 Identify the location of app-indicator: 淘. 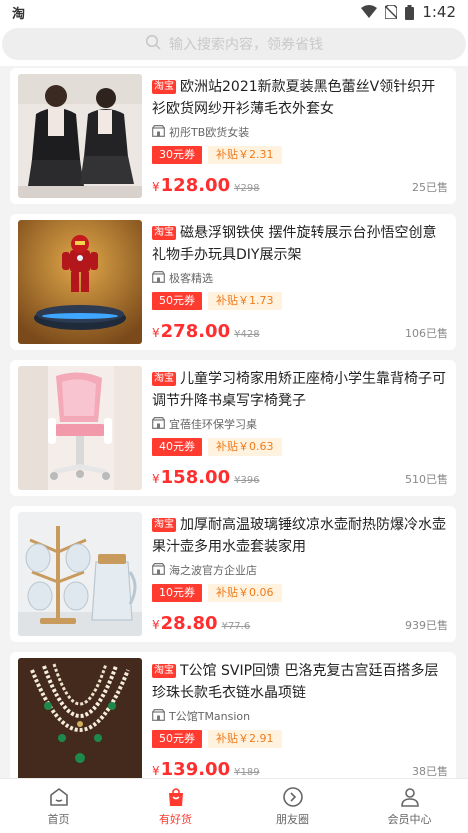
(19, 14).